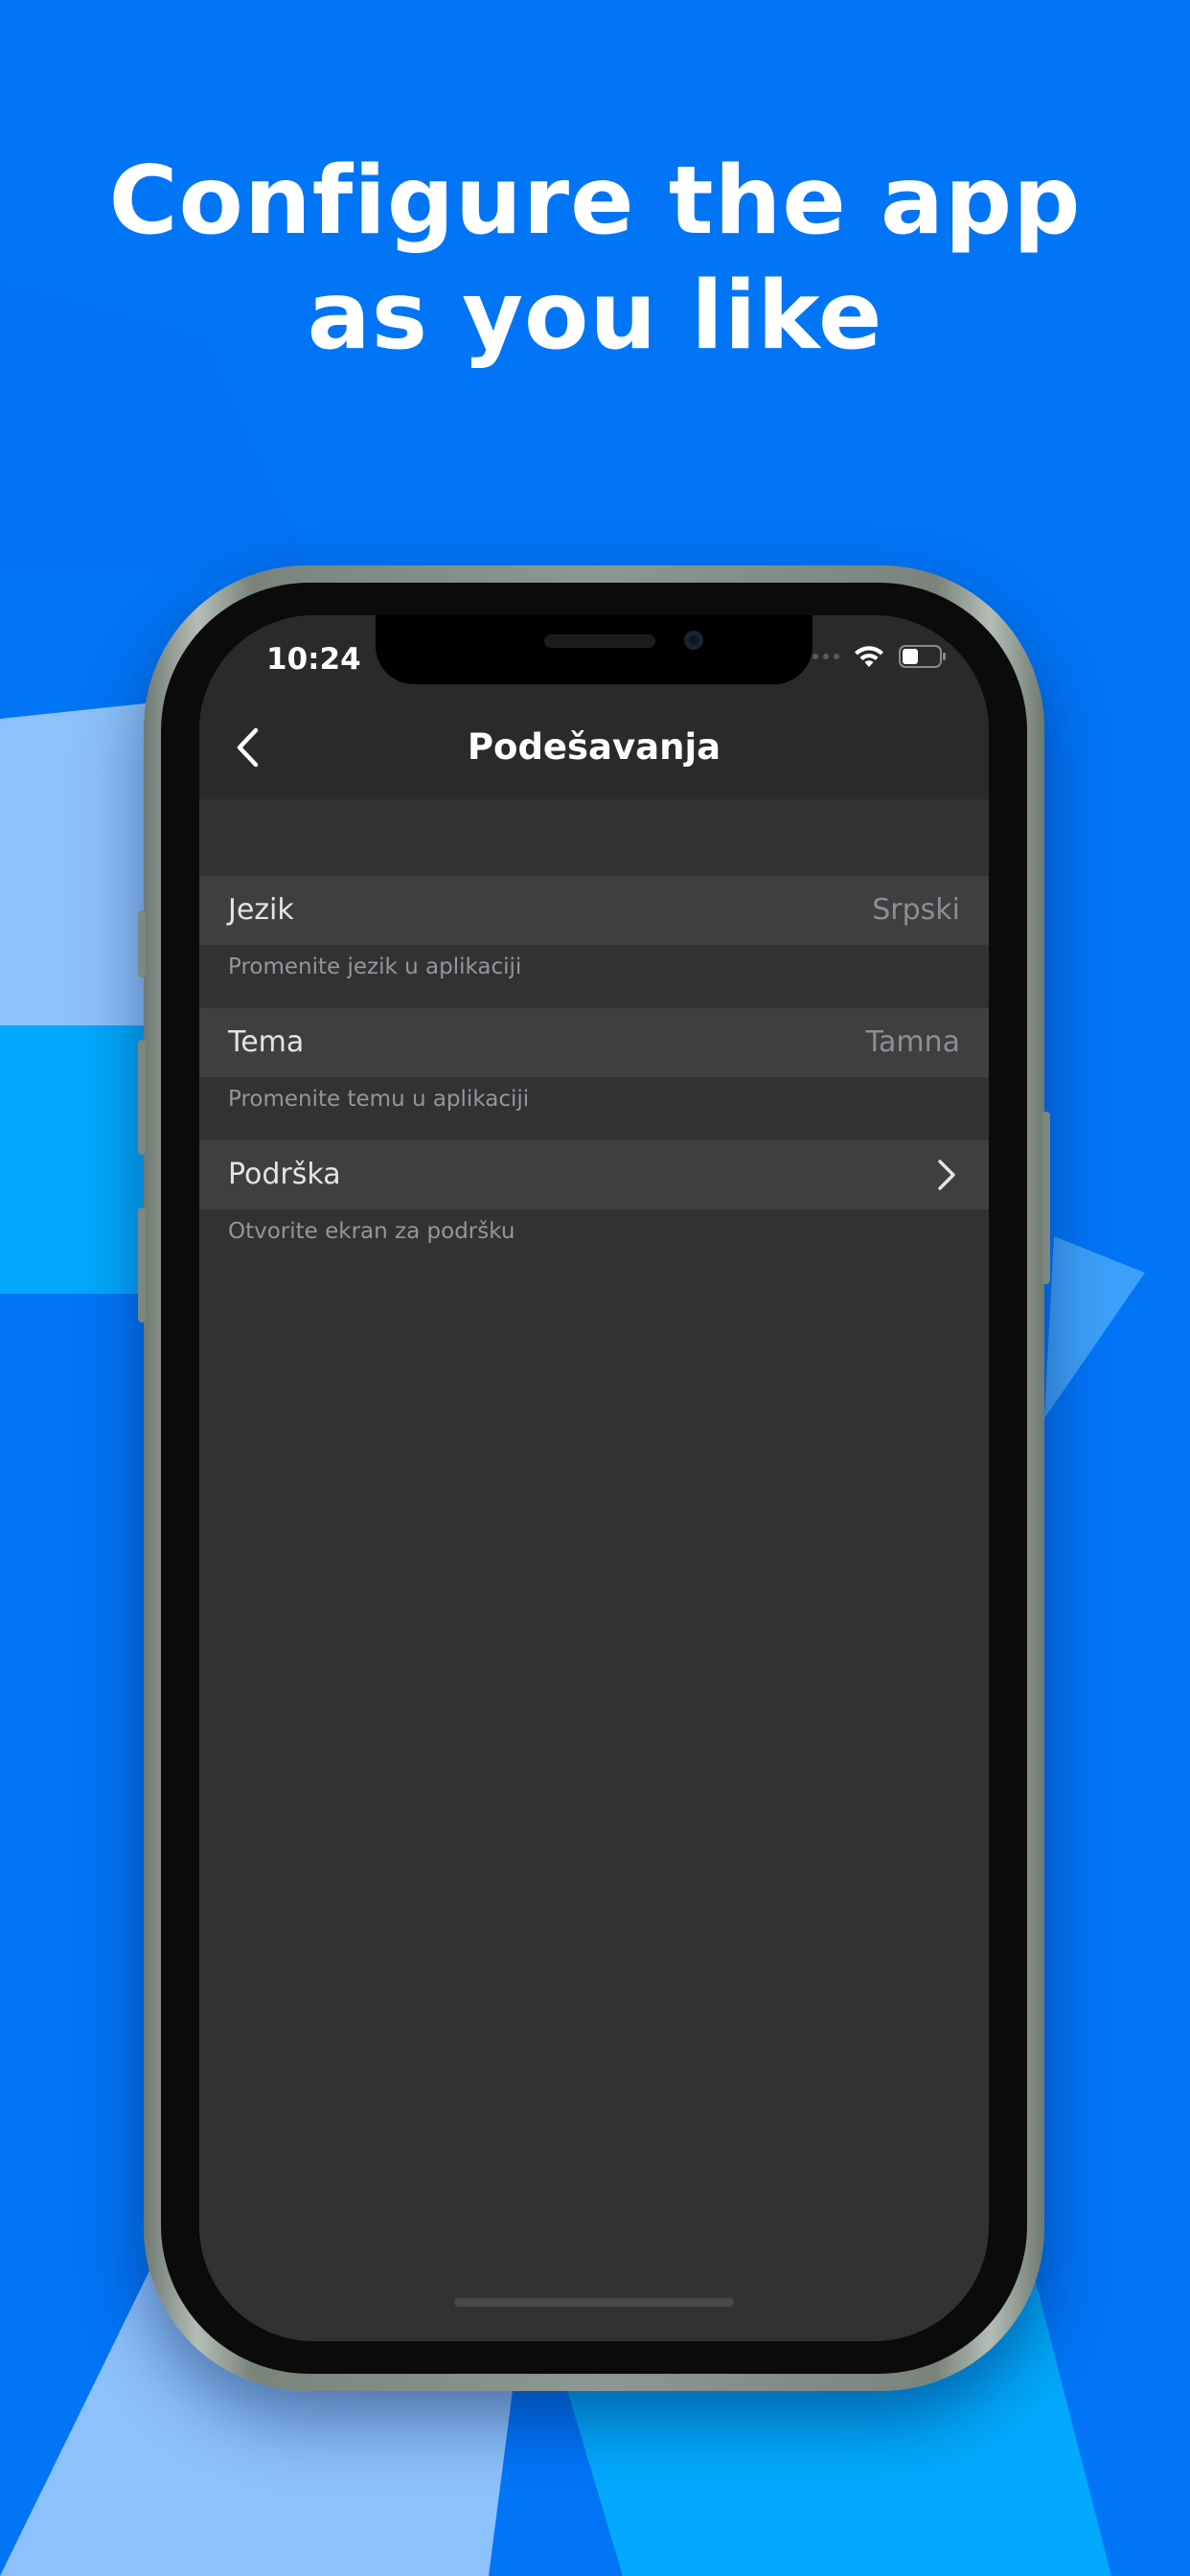 This screenshot has width=1190, height=2576. I want to click on battery-icon, so click(922, 656).